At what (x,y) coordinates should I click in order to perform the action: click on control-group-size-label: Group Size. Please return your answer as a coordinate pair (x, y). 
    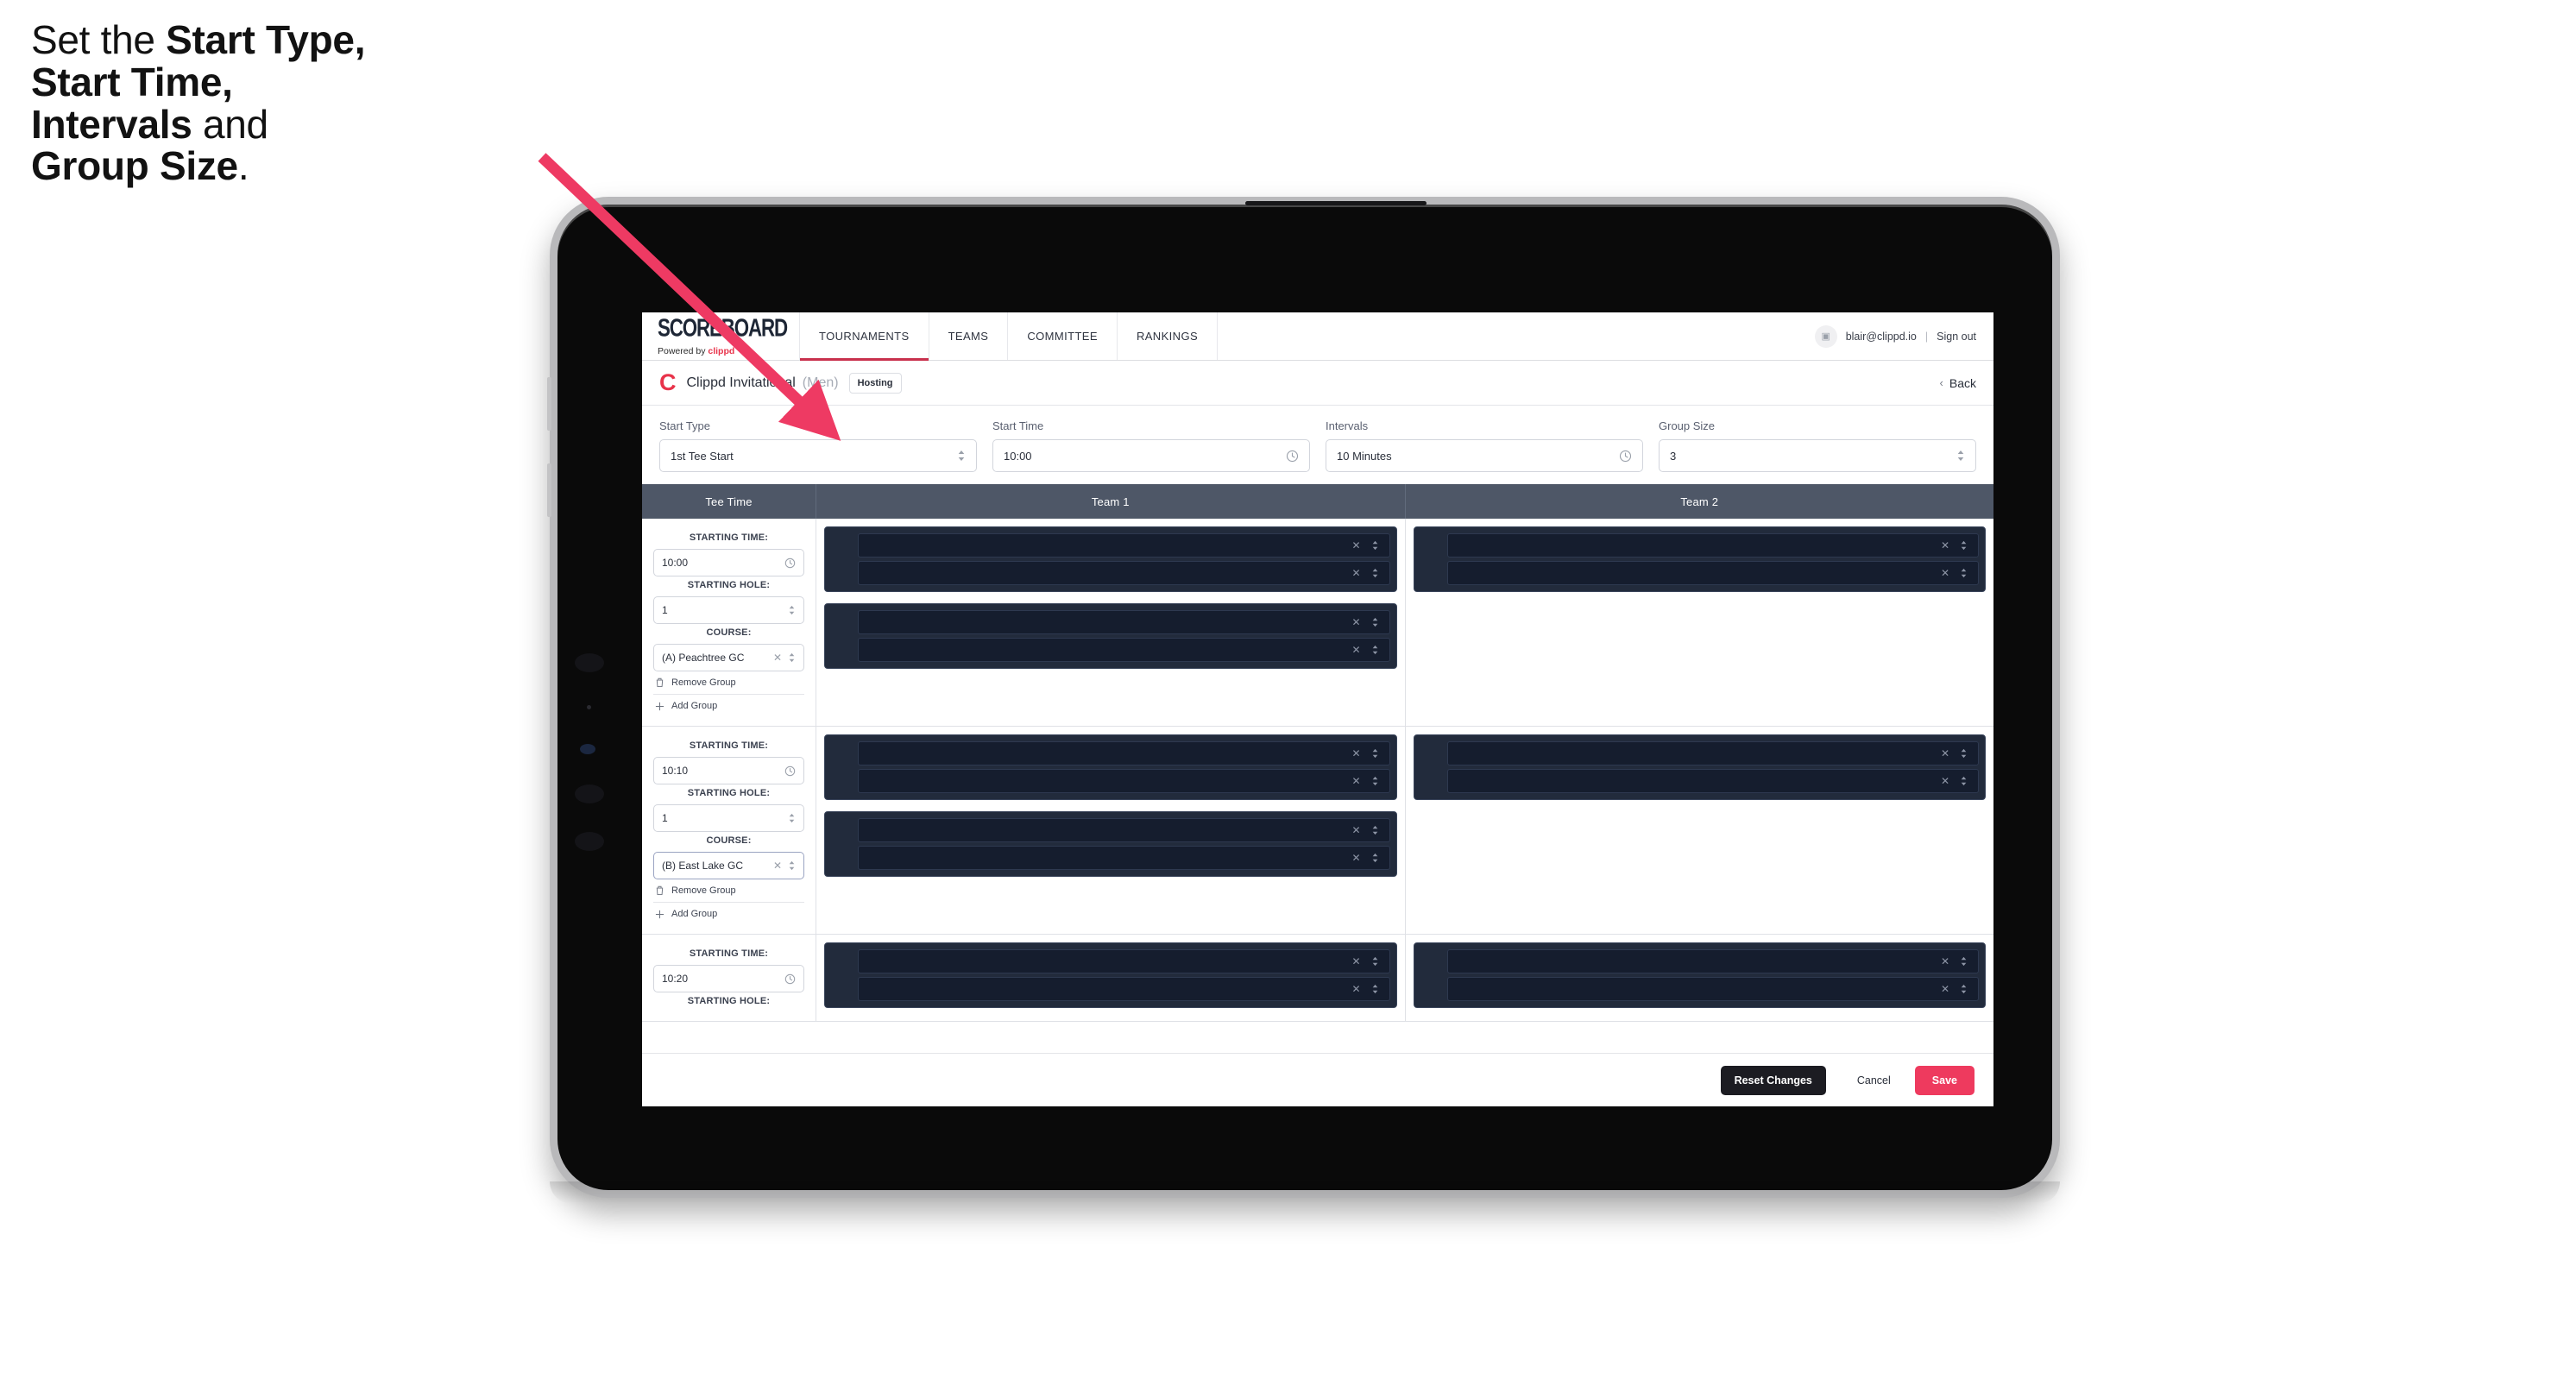
    Looking at the image, I should click on (1687, 426).